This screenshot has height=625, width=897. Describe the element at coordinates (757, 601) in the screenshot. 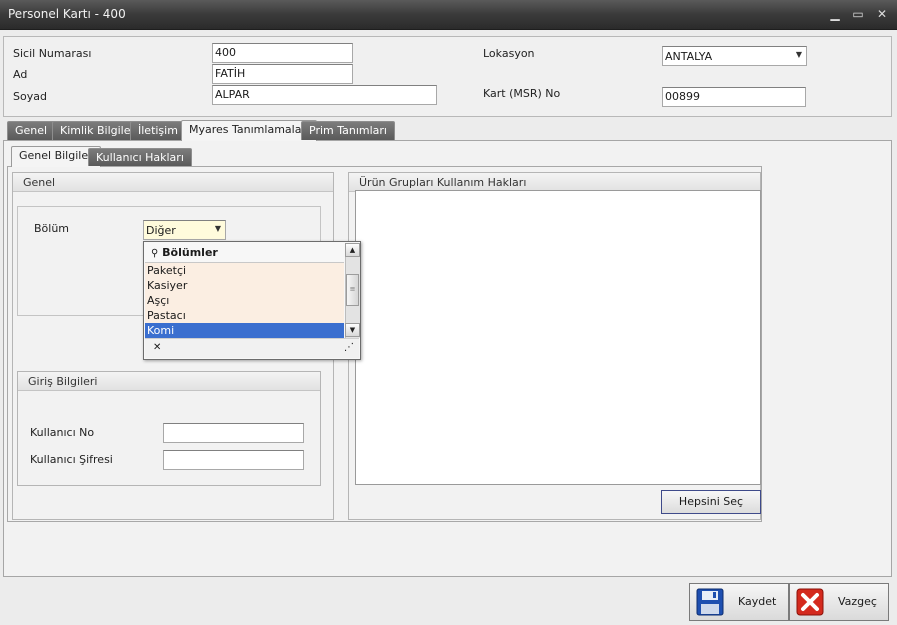

I see `save-label: Kaydet` at that location.